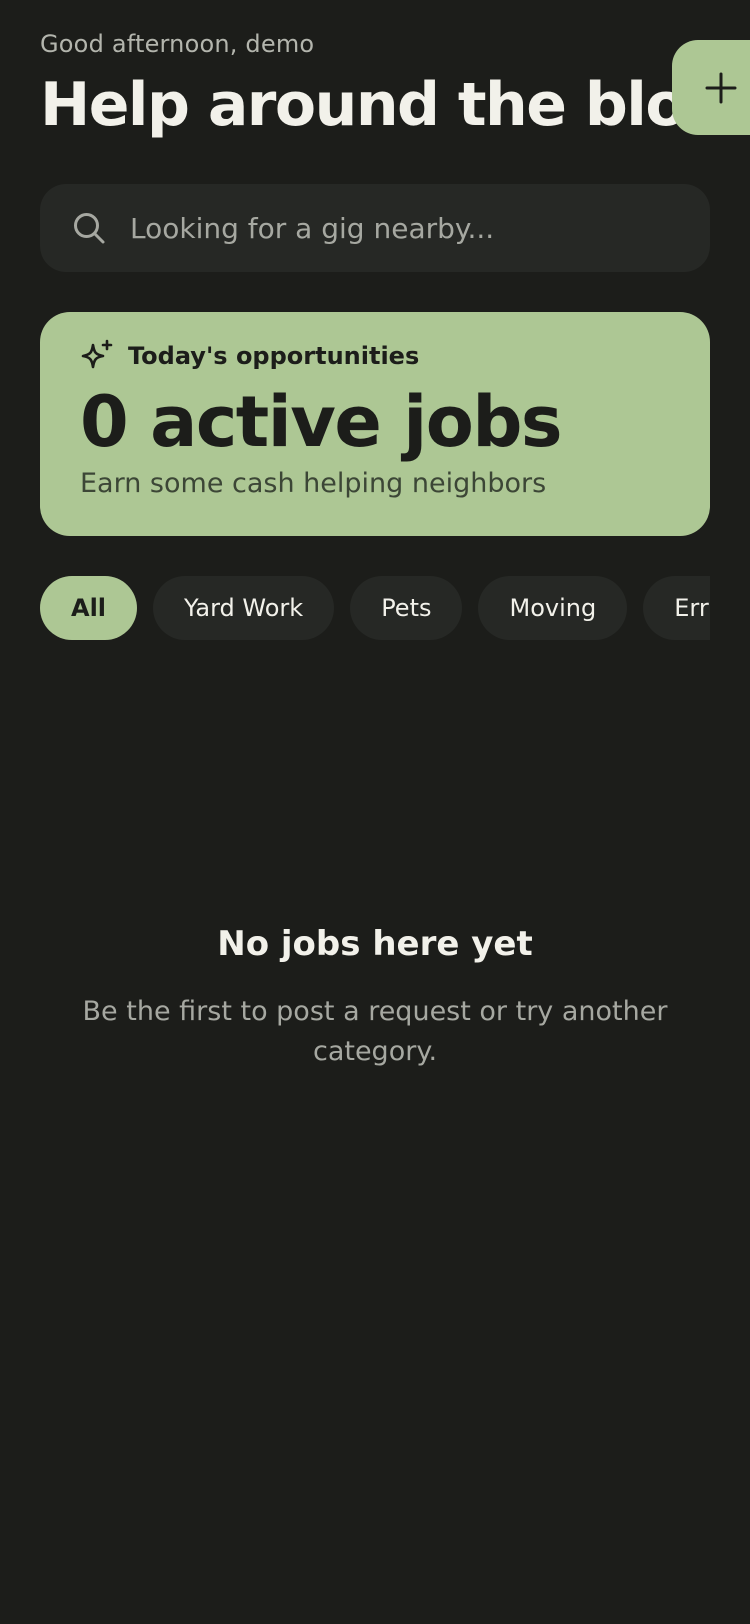 This screenshot has width=750, height=1624. I want to click on search-bar, so click(375, 228).